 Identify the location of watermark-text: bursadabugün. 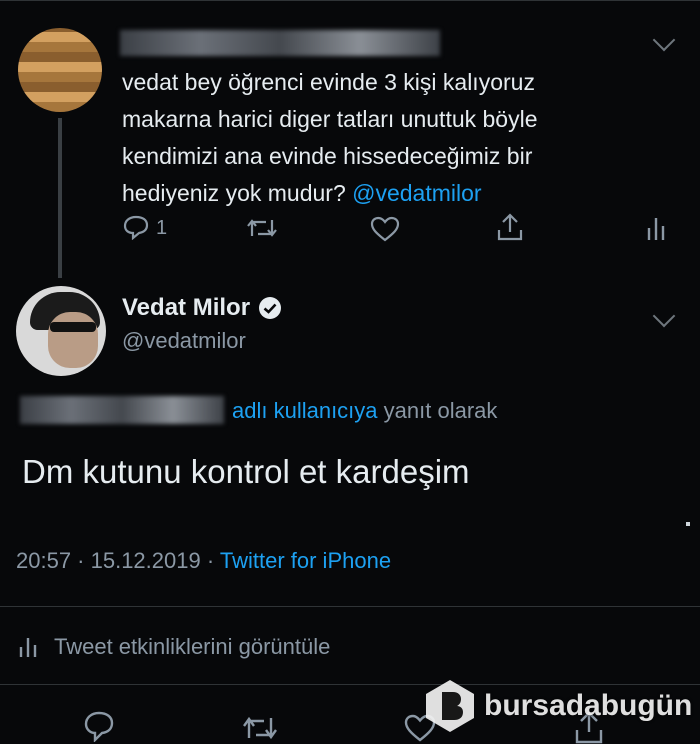
(588, 705).